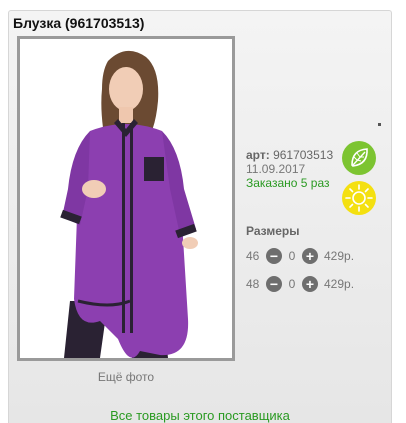 This screenshot has width=406, height=423. What do you see at coordinates (273, 231) in the screenshot?
I see `sizes-title: Размеры` at bounding box center [273, 231].